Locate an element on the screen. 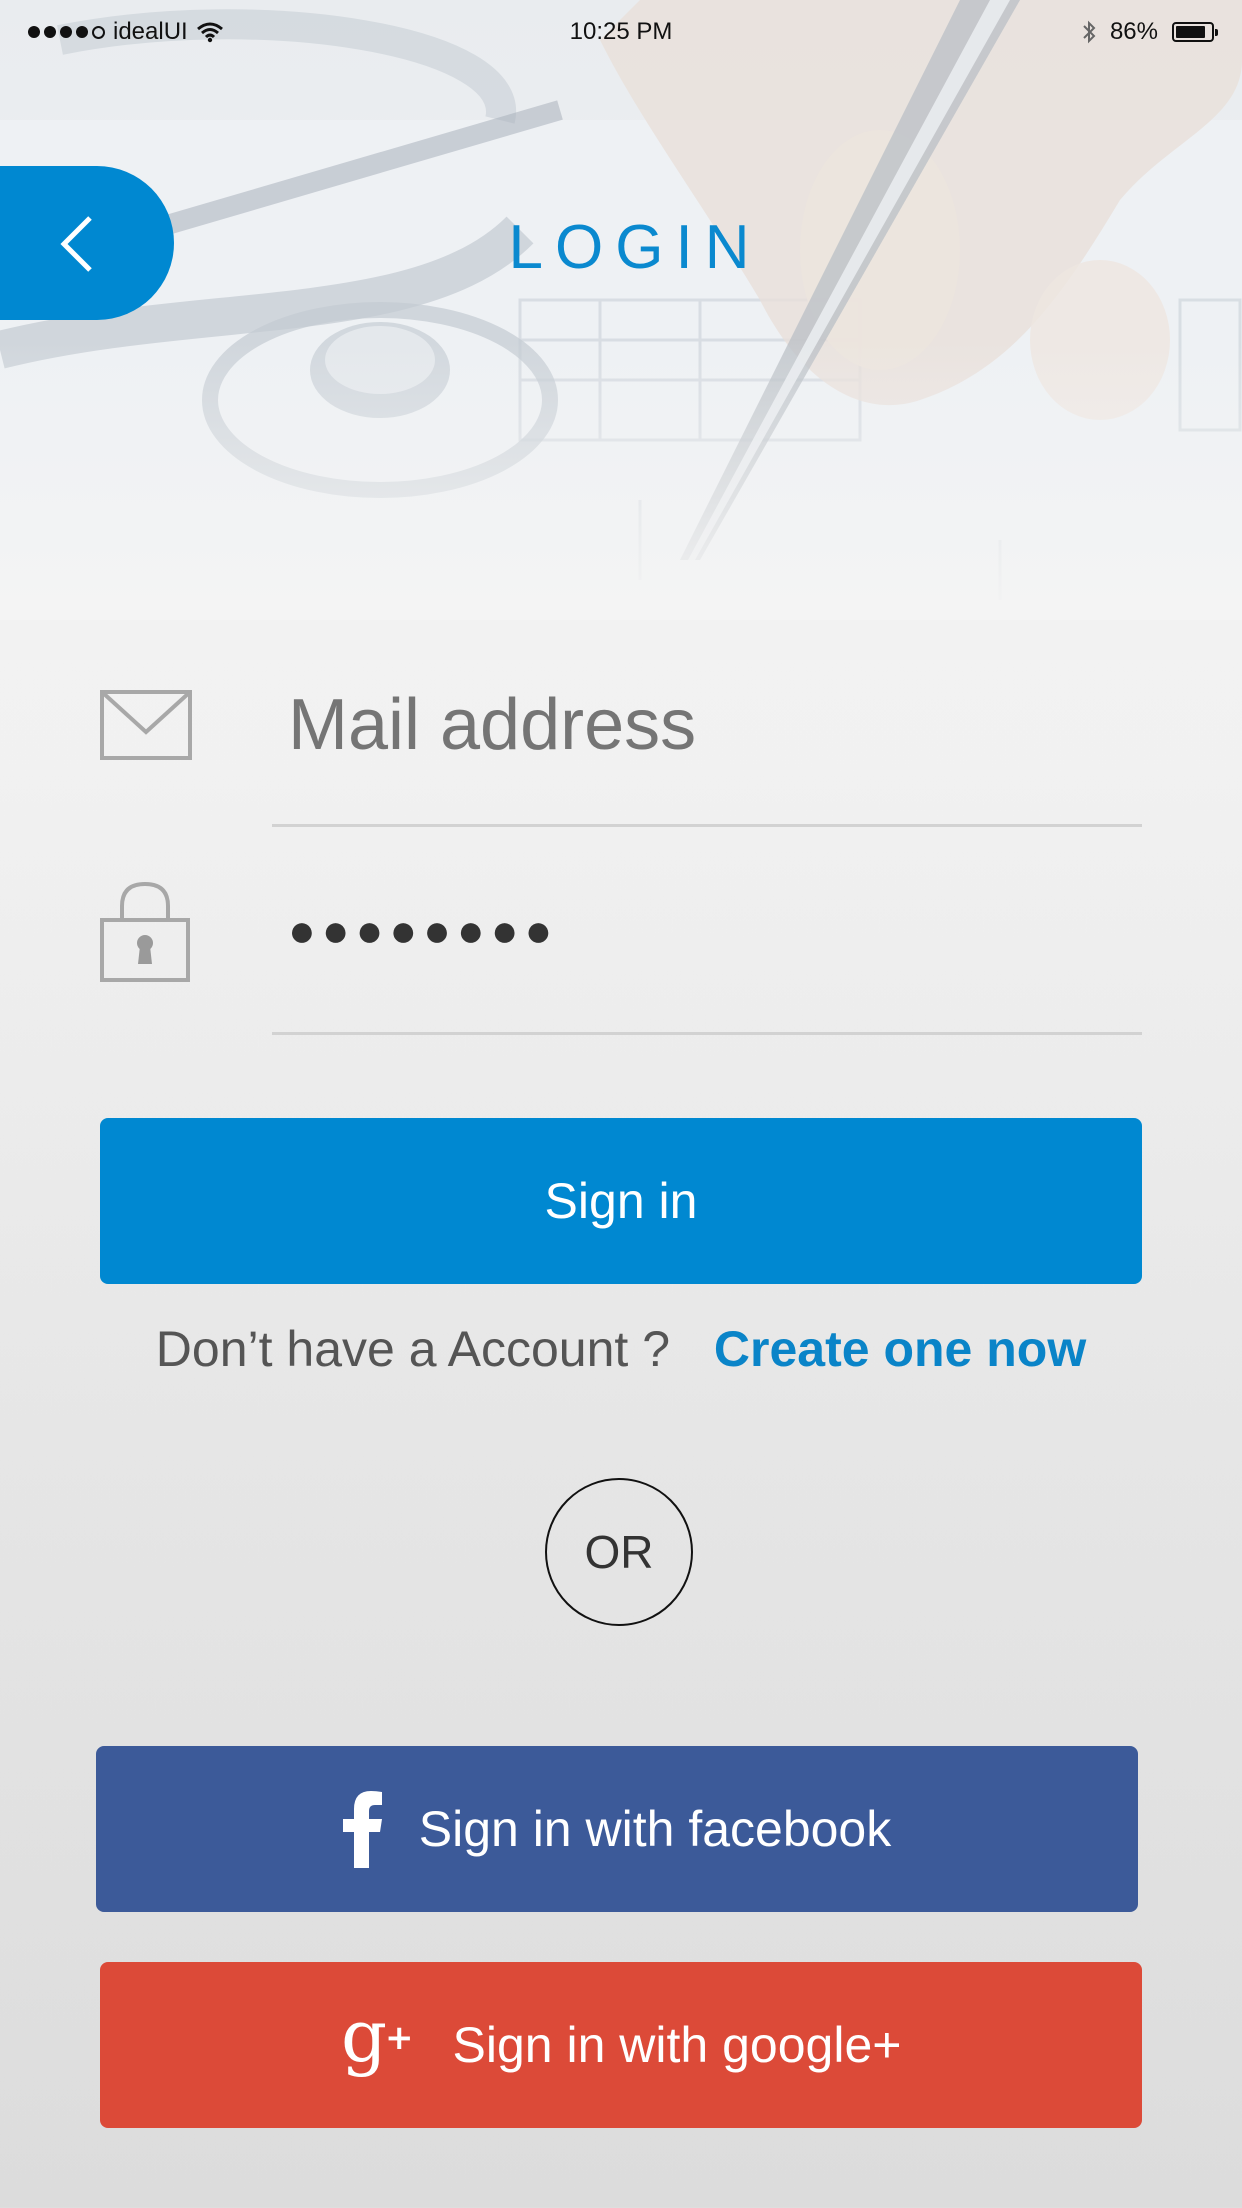 Image resolution: width=1242 pixels, height=2208 pixels. lock-icon is located at coordinates (145, 931).